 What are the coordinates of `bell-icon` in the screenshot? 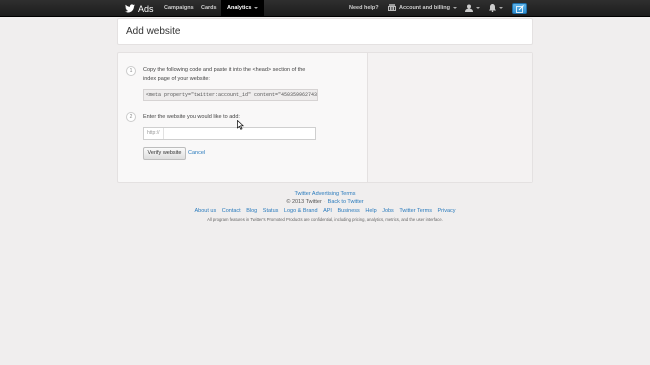 It's located at (492, 7).